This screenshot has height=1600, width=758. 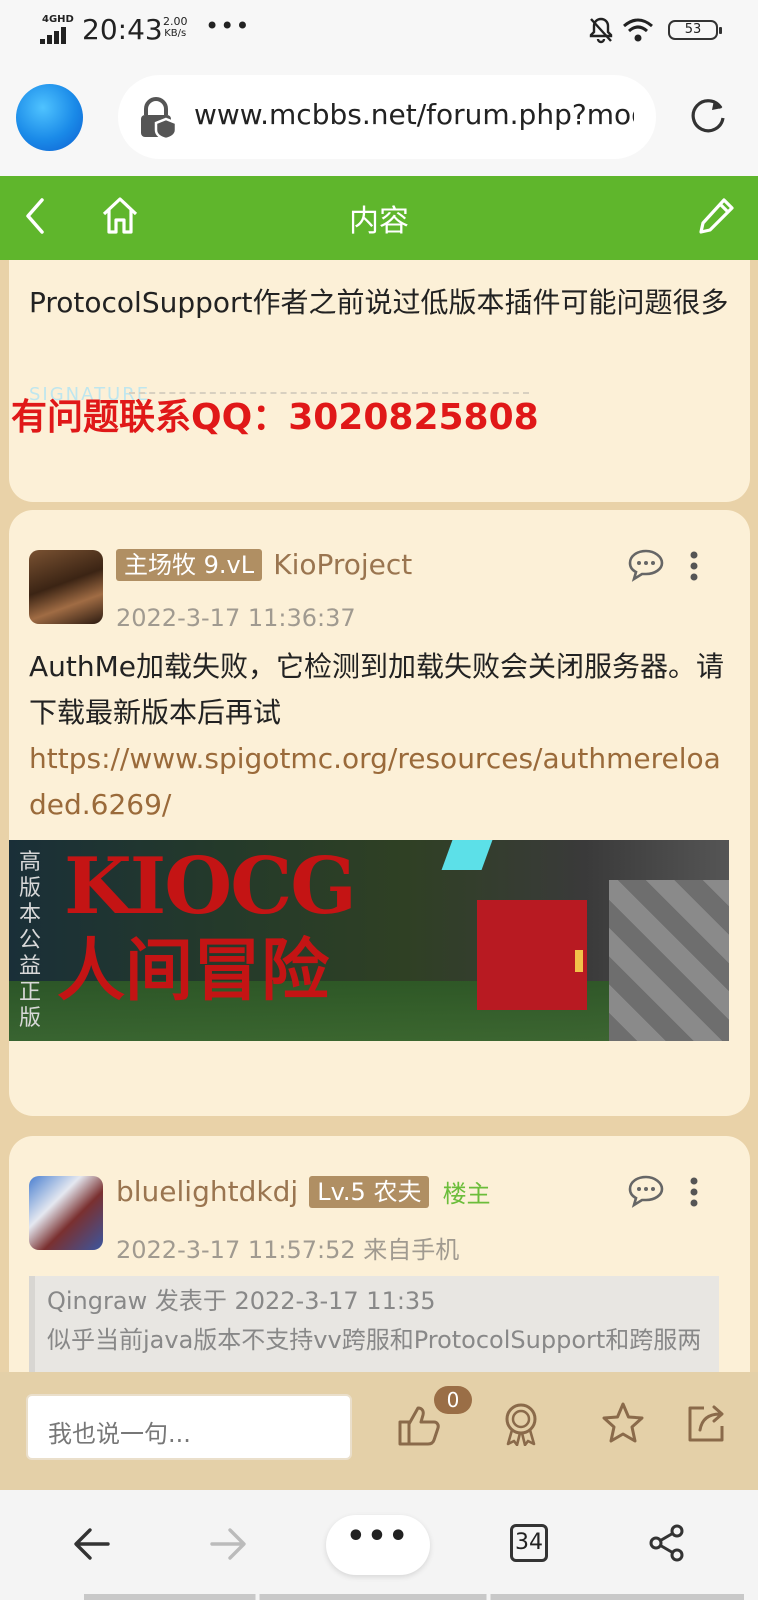 What do you see at coordinates (379, 1431) in the screenshot?
I see `reply-bar: 我也说一句... 0` at bounding box center [379, 1431].